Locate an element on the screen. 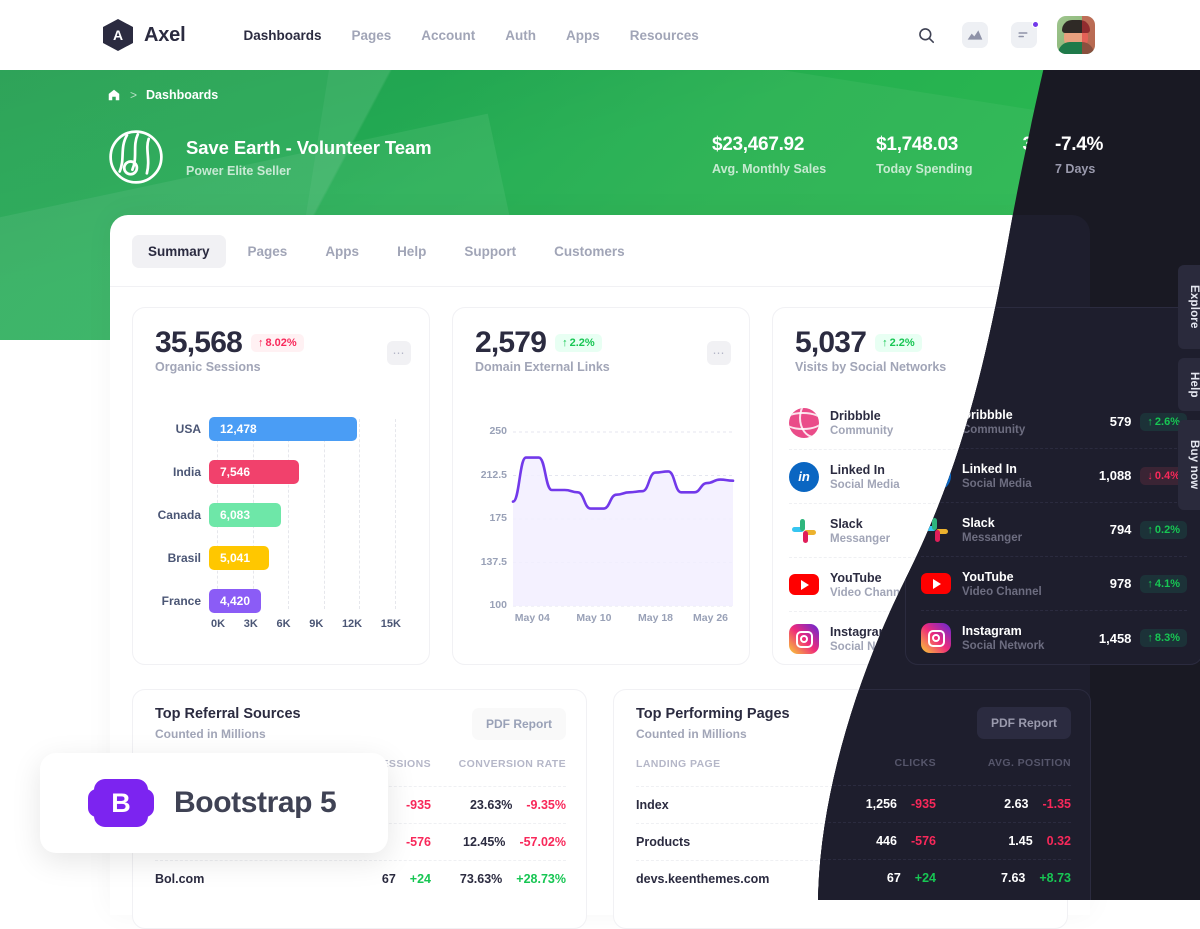 This screenshot has width=1200, height=929. column-header-3: AVG. POSITION is located at coordinates (1029, 763).